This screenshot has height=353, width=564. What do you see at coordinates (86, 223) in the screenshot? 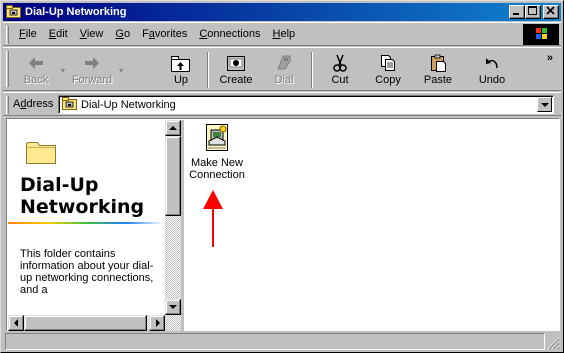
I see `pane-divider` at bounding box center [86, 223].